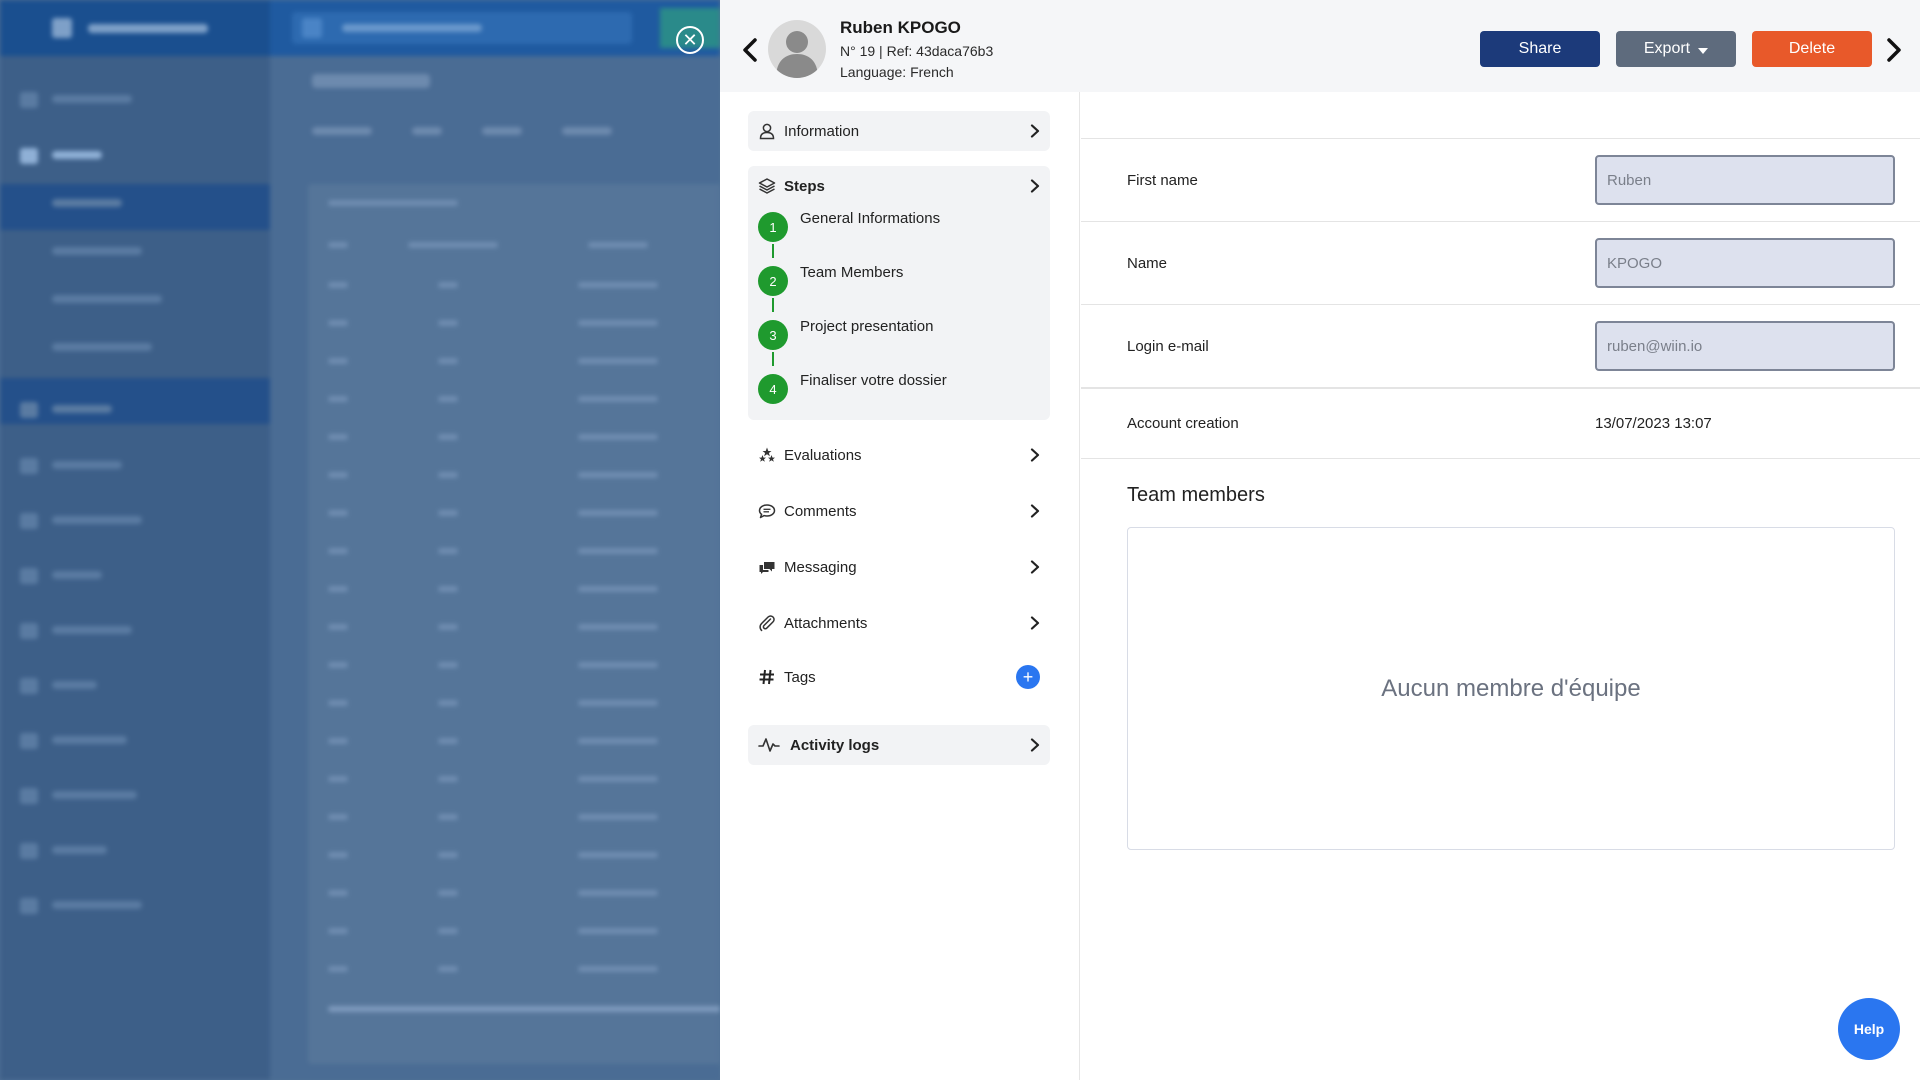  I want to click on background-sidebar, so click(135, 568).